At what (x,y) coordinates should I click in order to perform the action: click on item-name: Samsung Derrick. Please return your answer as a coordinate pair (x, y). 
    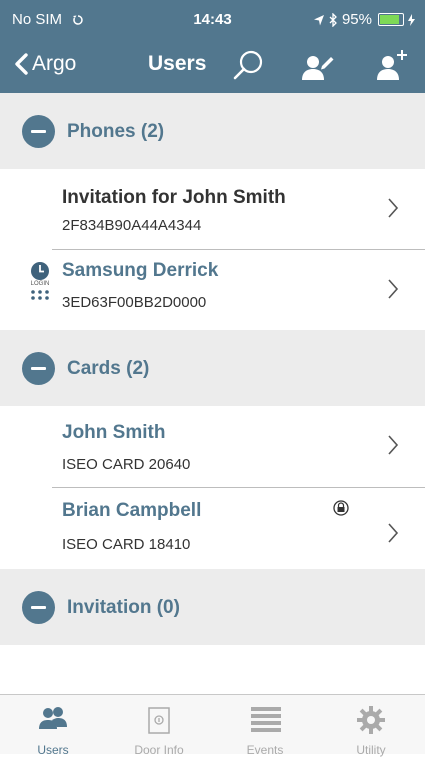
    Looking at the image, I should click on (140, 270).